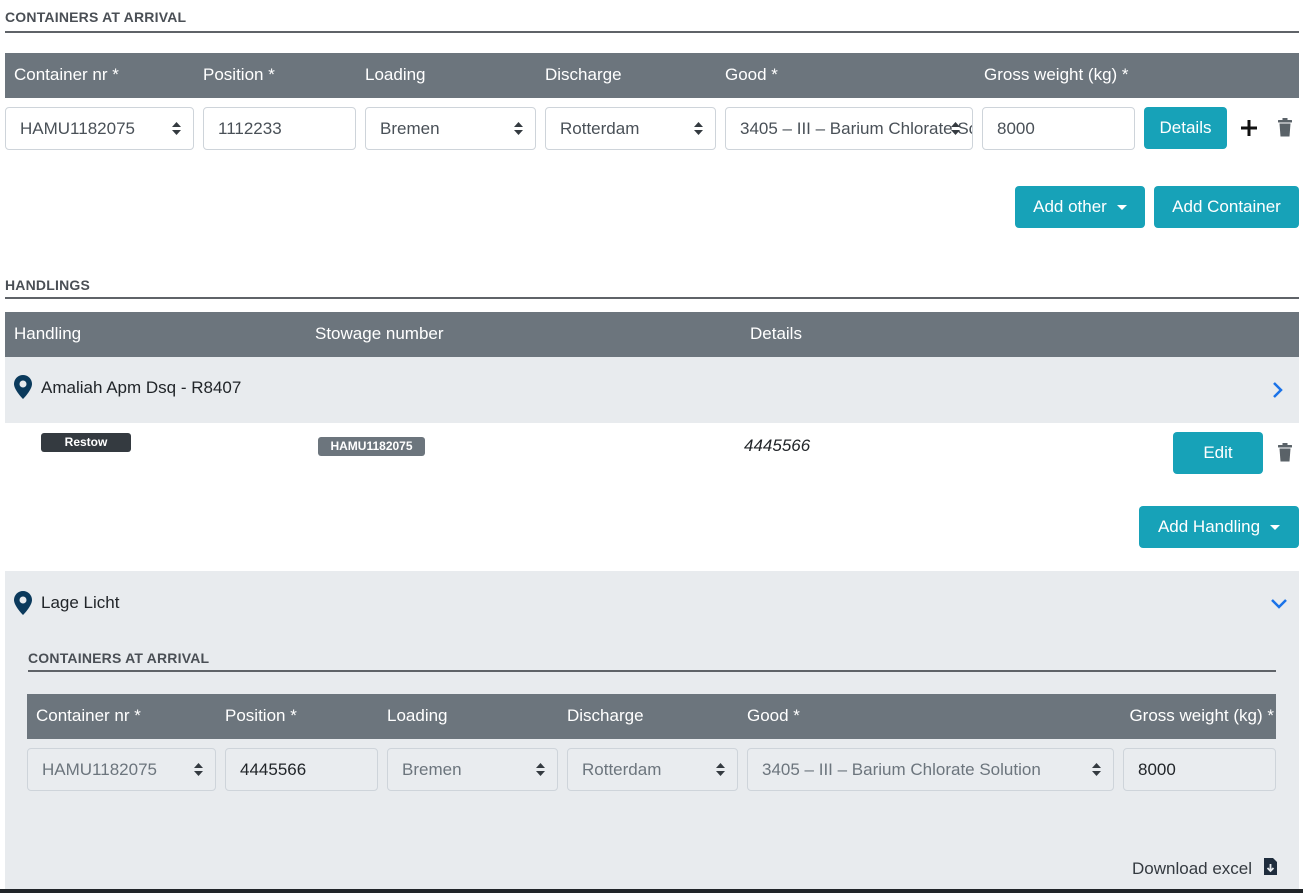 The image size is (1303, 893). I want to click on chevron-down-icon, so click(1279, 604).